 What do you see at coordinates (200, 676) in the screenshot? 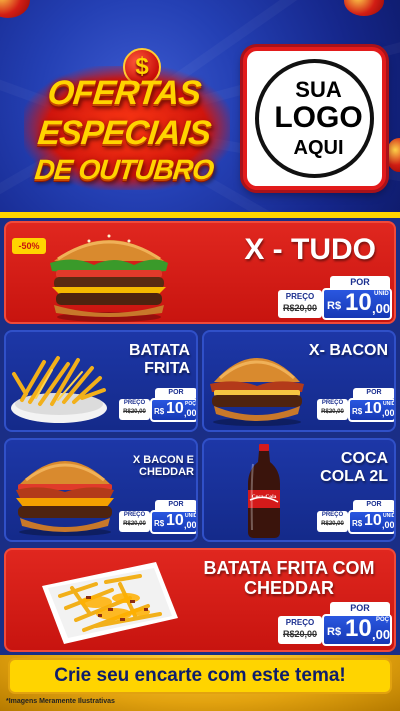
I see `cta-banner: Crie seu encarte com este tema!` at bounding box center [200, 676].